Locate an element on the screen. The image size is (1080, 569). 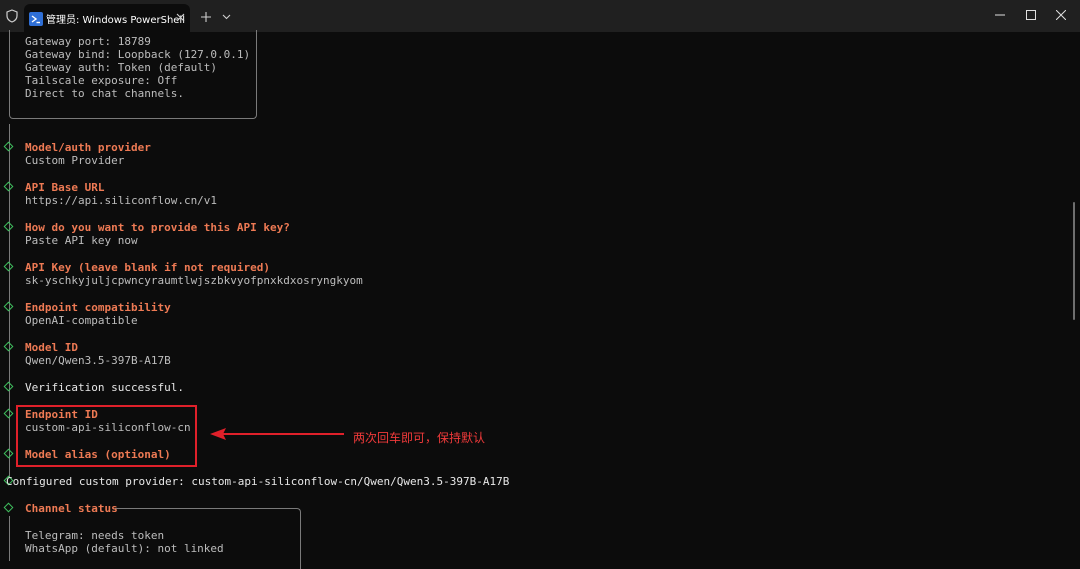
gateway-line: Gateway auth: Token (default) is located at coordinates (121, 67).